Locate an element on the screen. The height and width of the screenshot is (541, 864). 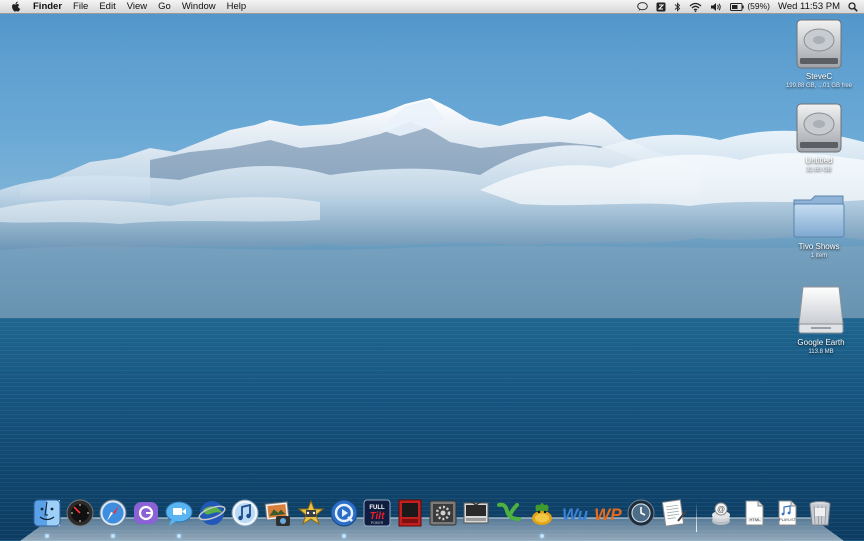
desktop-icon-label: Untitled is located at coordinates (819, 160).